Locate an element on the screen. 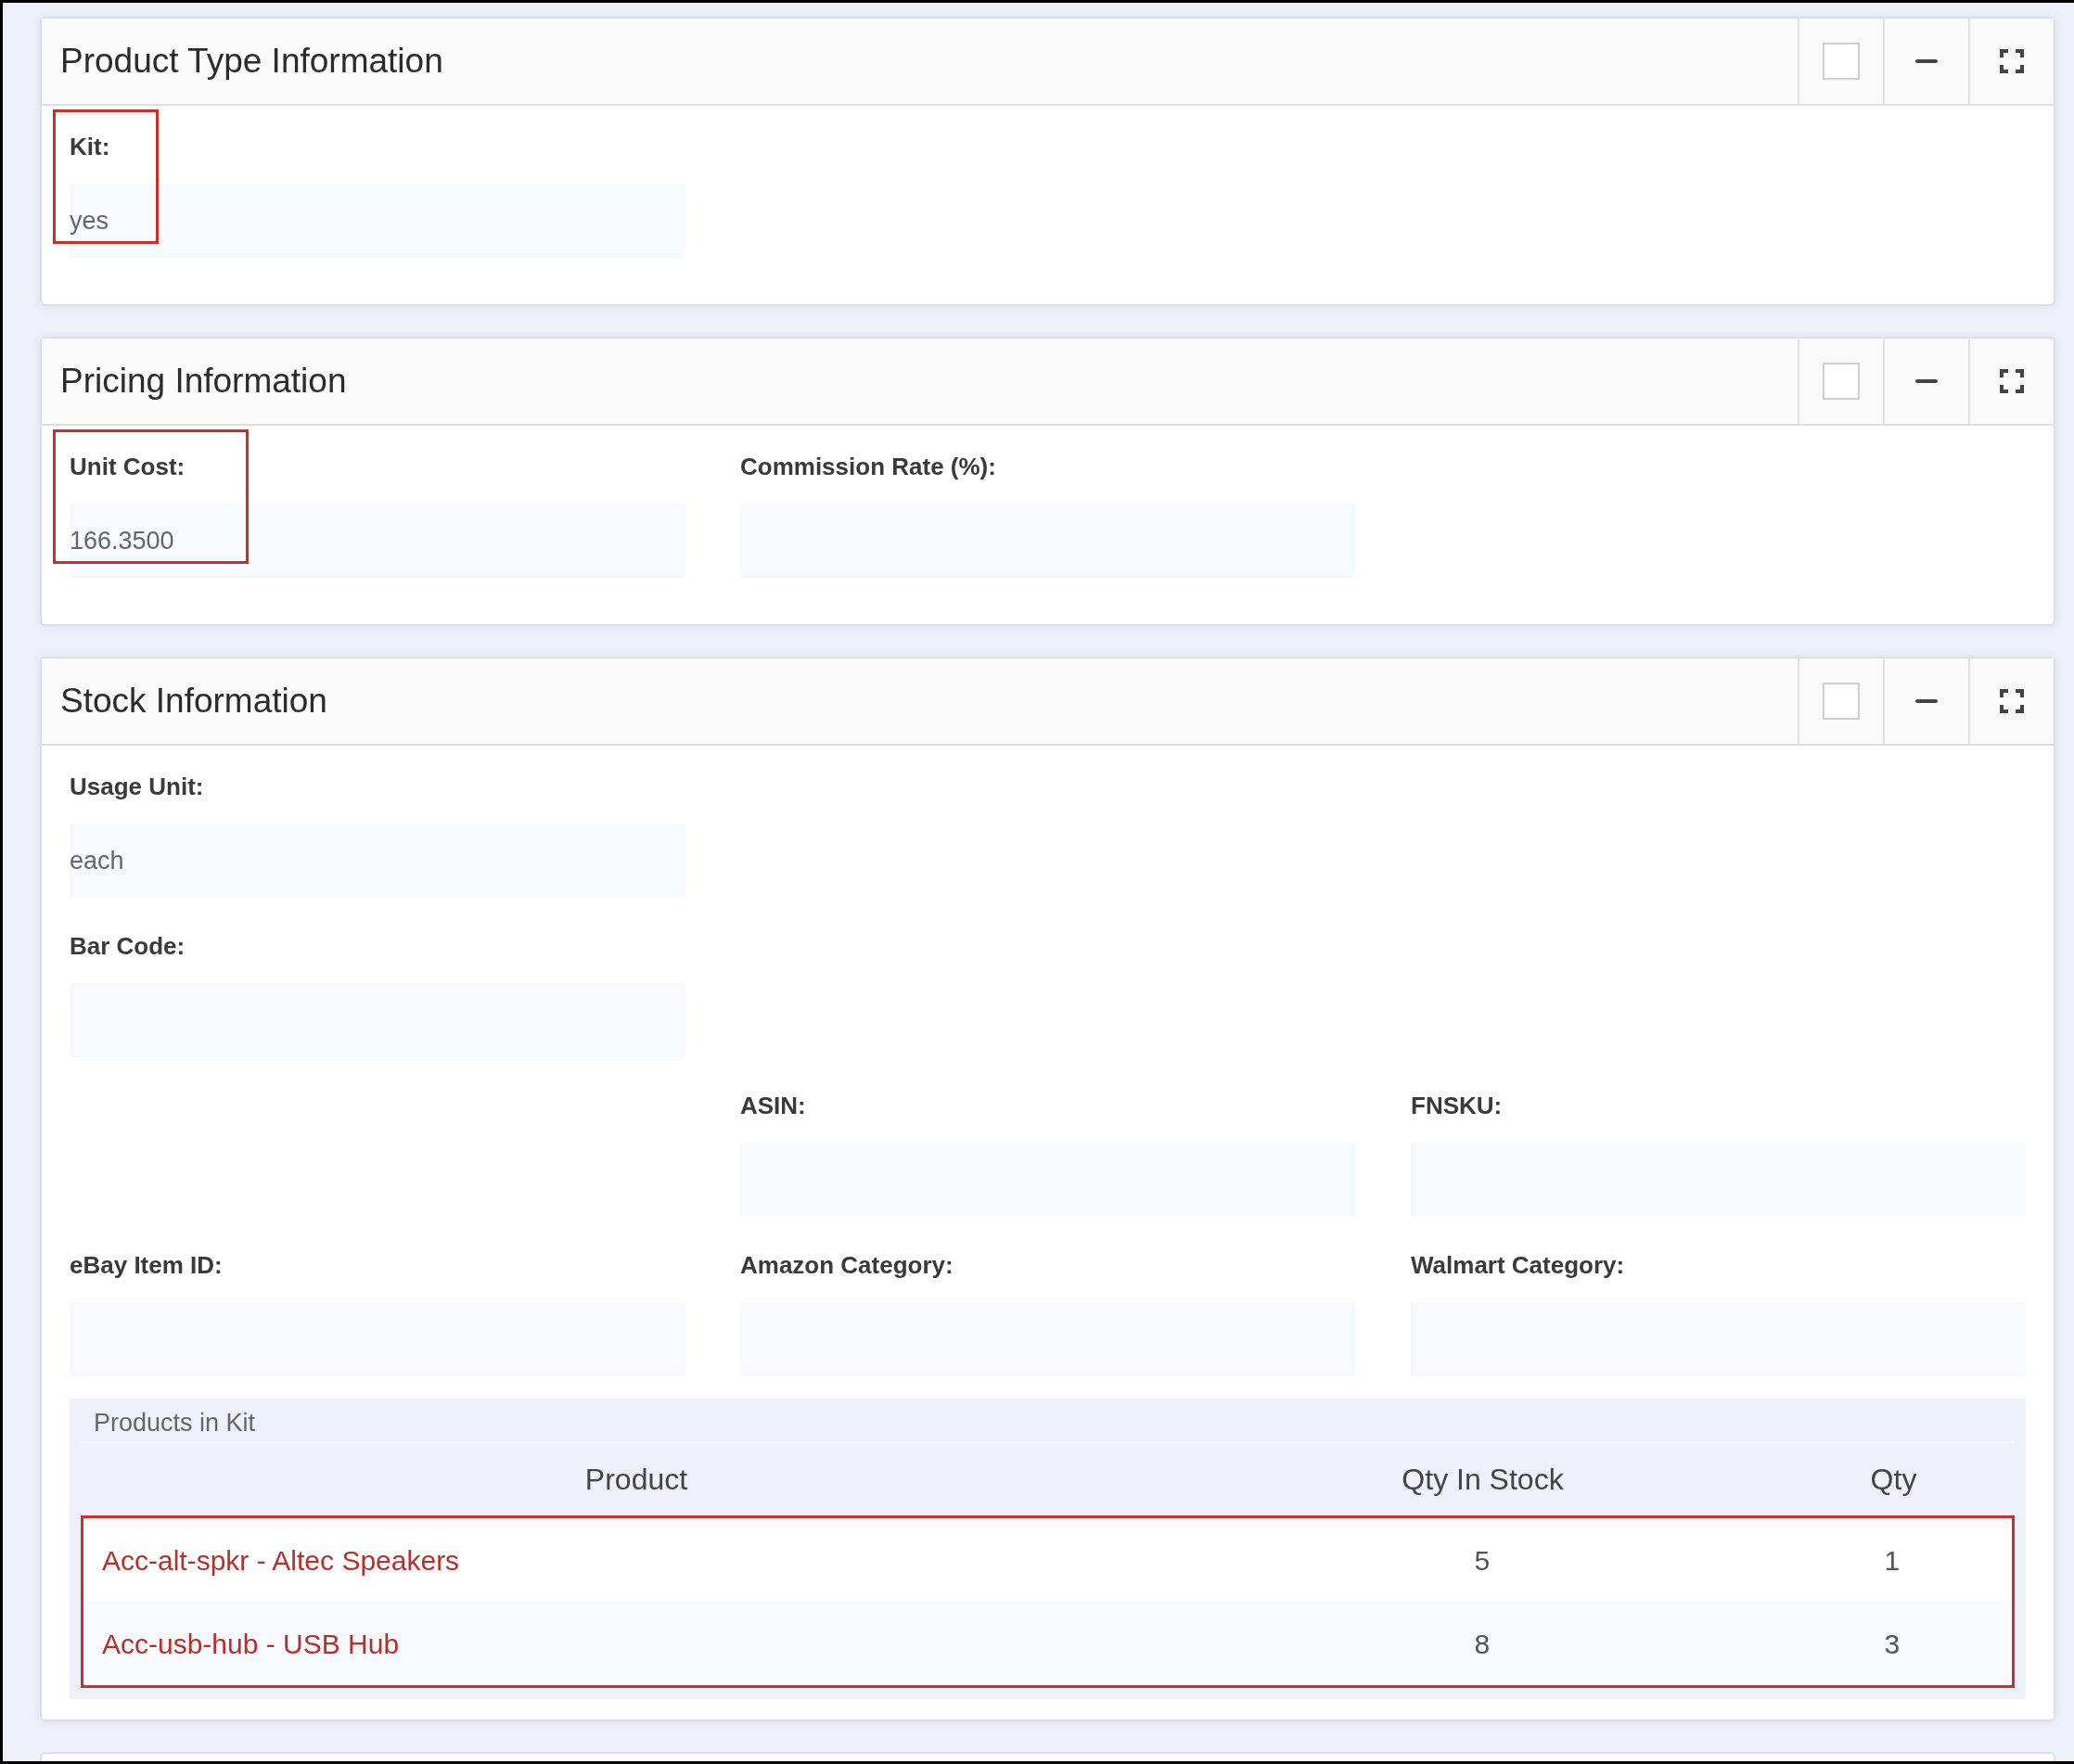 This screenshot has width=2074, height=1764. table-cell-text: 3 is located at coordinates (1892, 1644).